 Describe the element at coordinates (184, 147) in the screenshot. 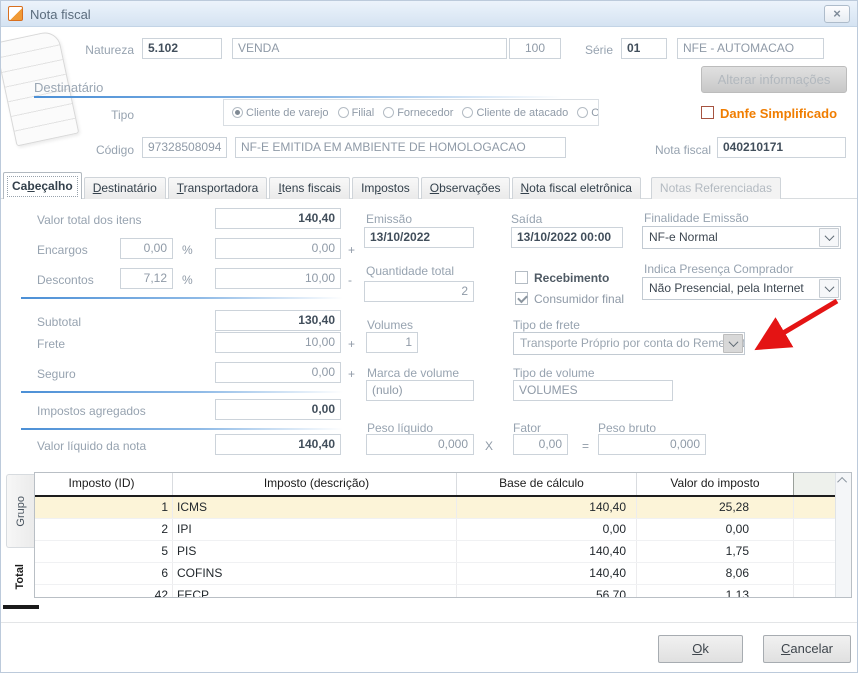

I see `codigo-field: 97328508094` at that location.